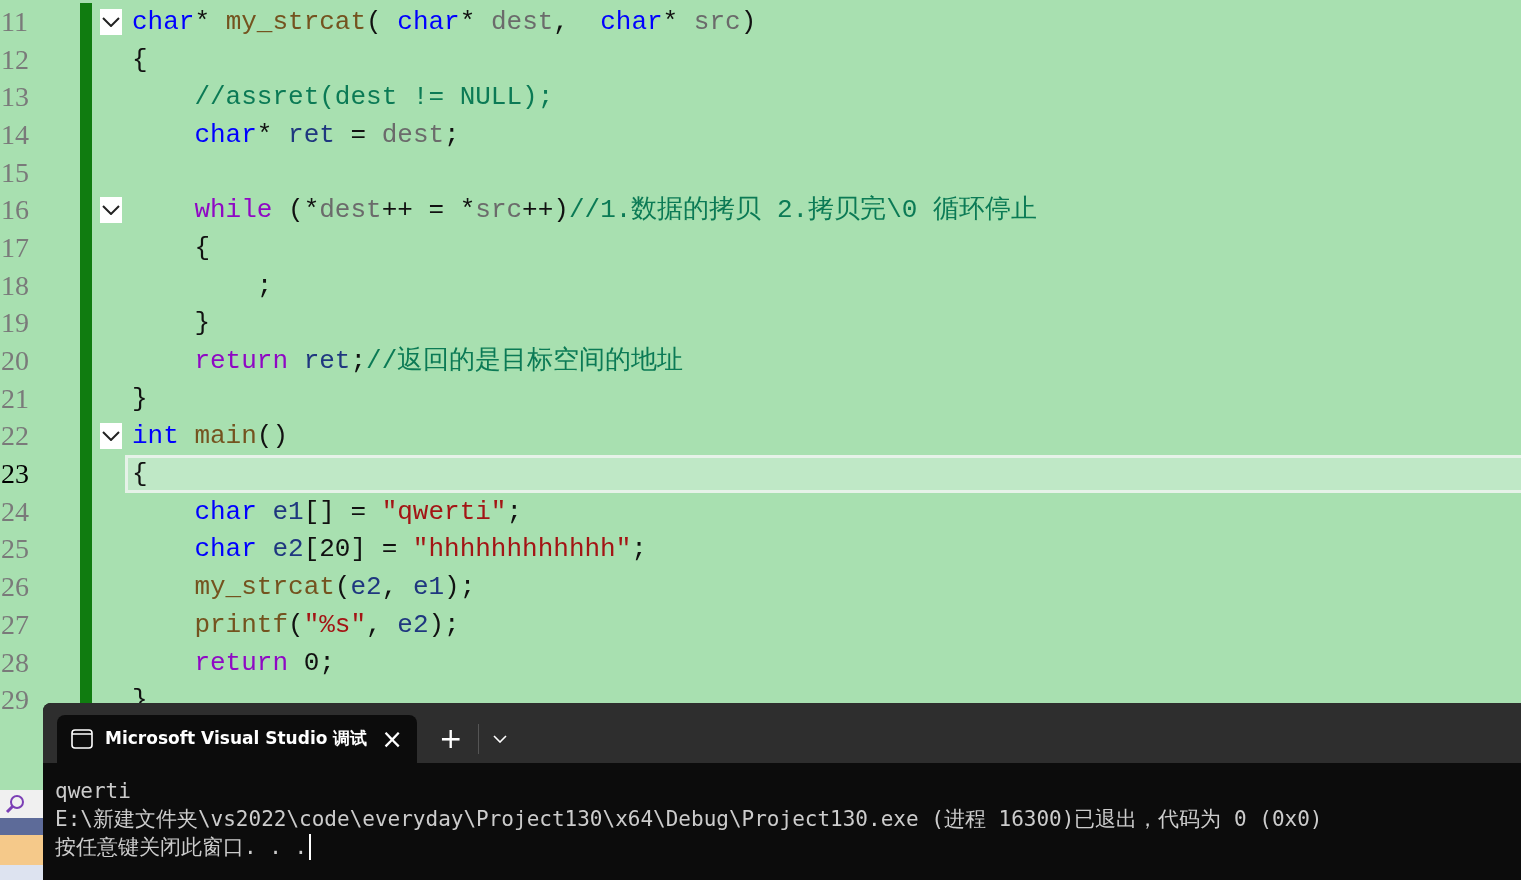 This screenshot has height=880, width=1521. I want to click on close-button: ×, so click(392, 739).